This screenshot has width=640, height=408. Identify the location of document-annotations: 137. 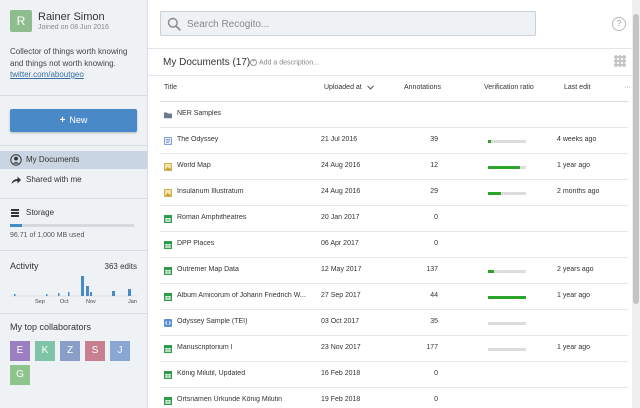
(432, 269).